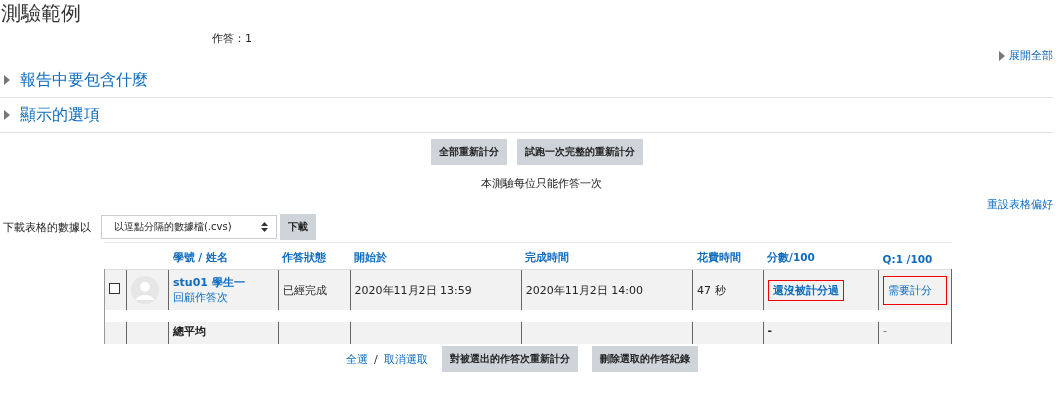  What do you see at coordinates (114, 288) in the screenshot?
I see `row-checkbox` at bounding box center [114, 288].